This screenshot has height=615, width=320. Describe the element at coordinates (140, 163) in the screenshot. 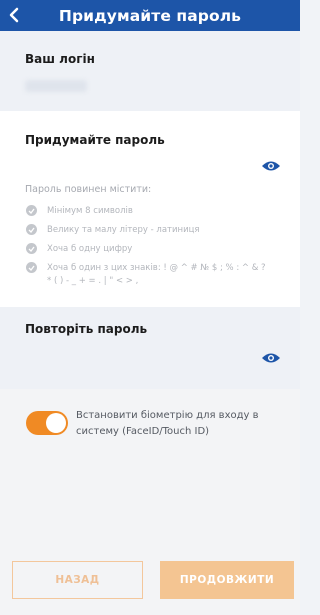

I see `password-input` at that location.